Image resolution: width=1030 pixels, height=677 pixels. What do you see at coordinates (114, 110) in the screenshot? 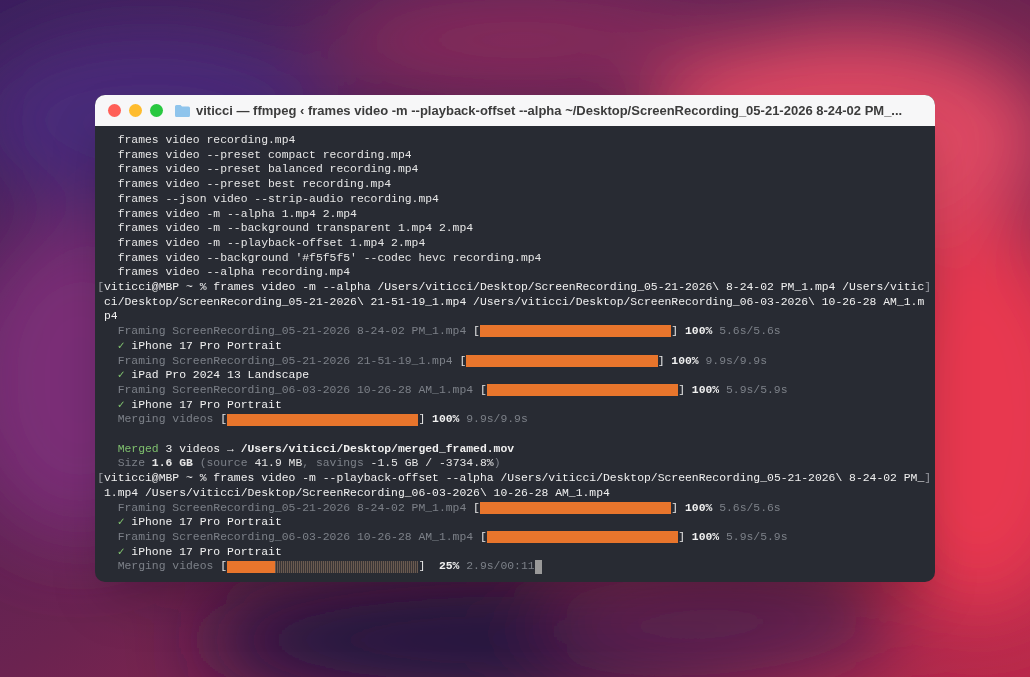
I see `close-button` at bounding box center [114, 110].